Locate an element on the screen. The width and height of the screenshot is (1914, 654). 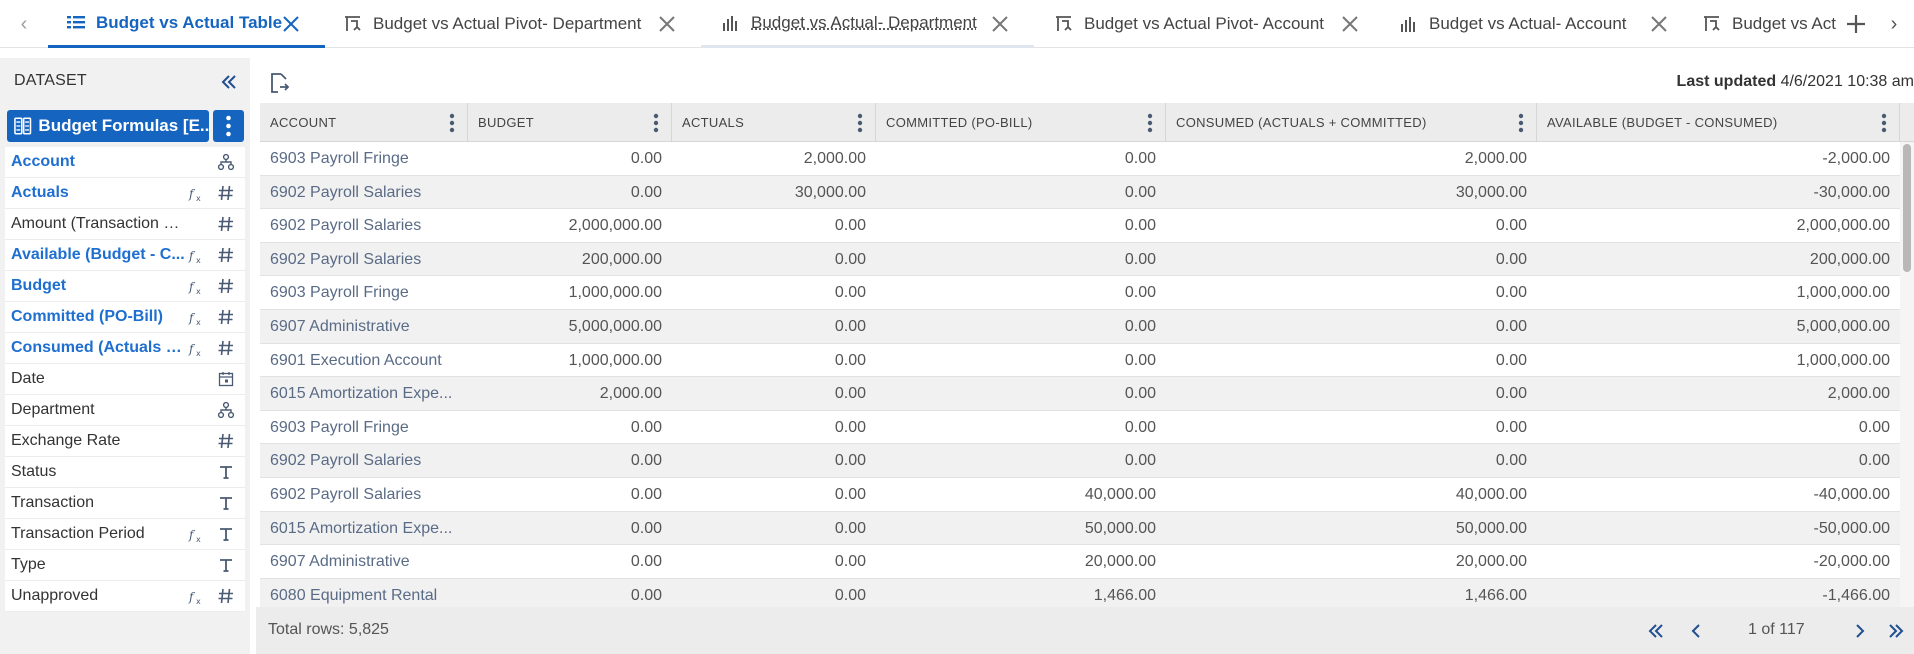
tab-budget-vs-actual-table: Budget vs Actual Table is located at coordinates (186, 24).